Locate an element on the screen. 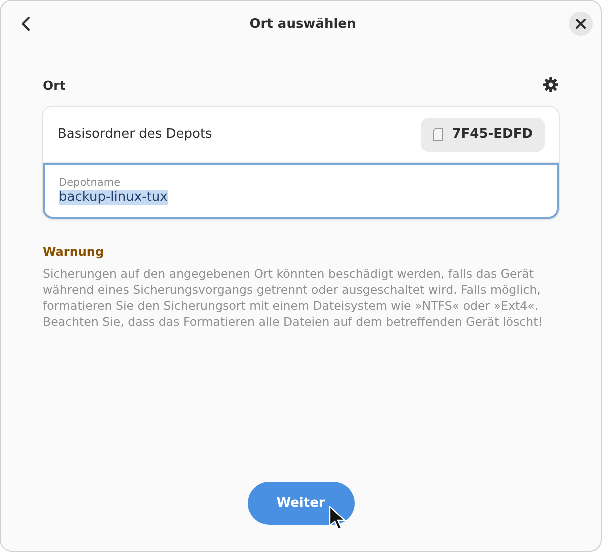 The height and width of the screenshot is (552, 602). drive-button: 7F45-EDFD is located at coordinates (483, 135).